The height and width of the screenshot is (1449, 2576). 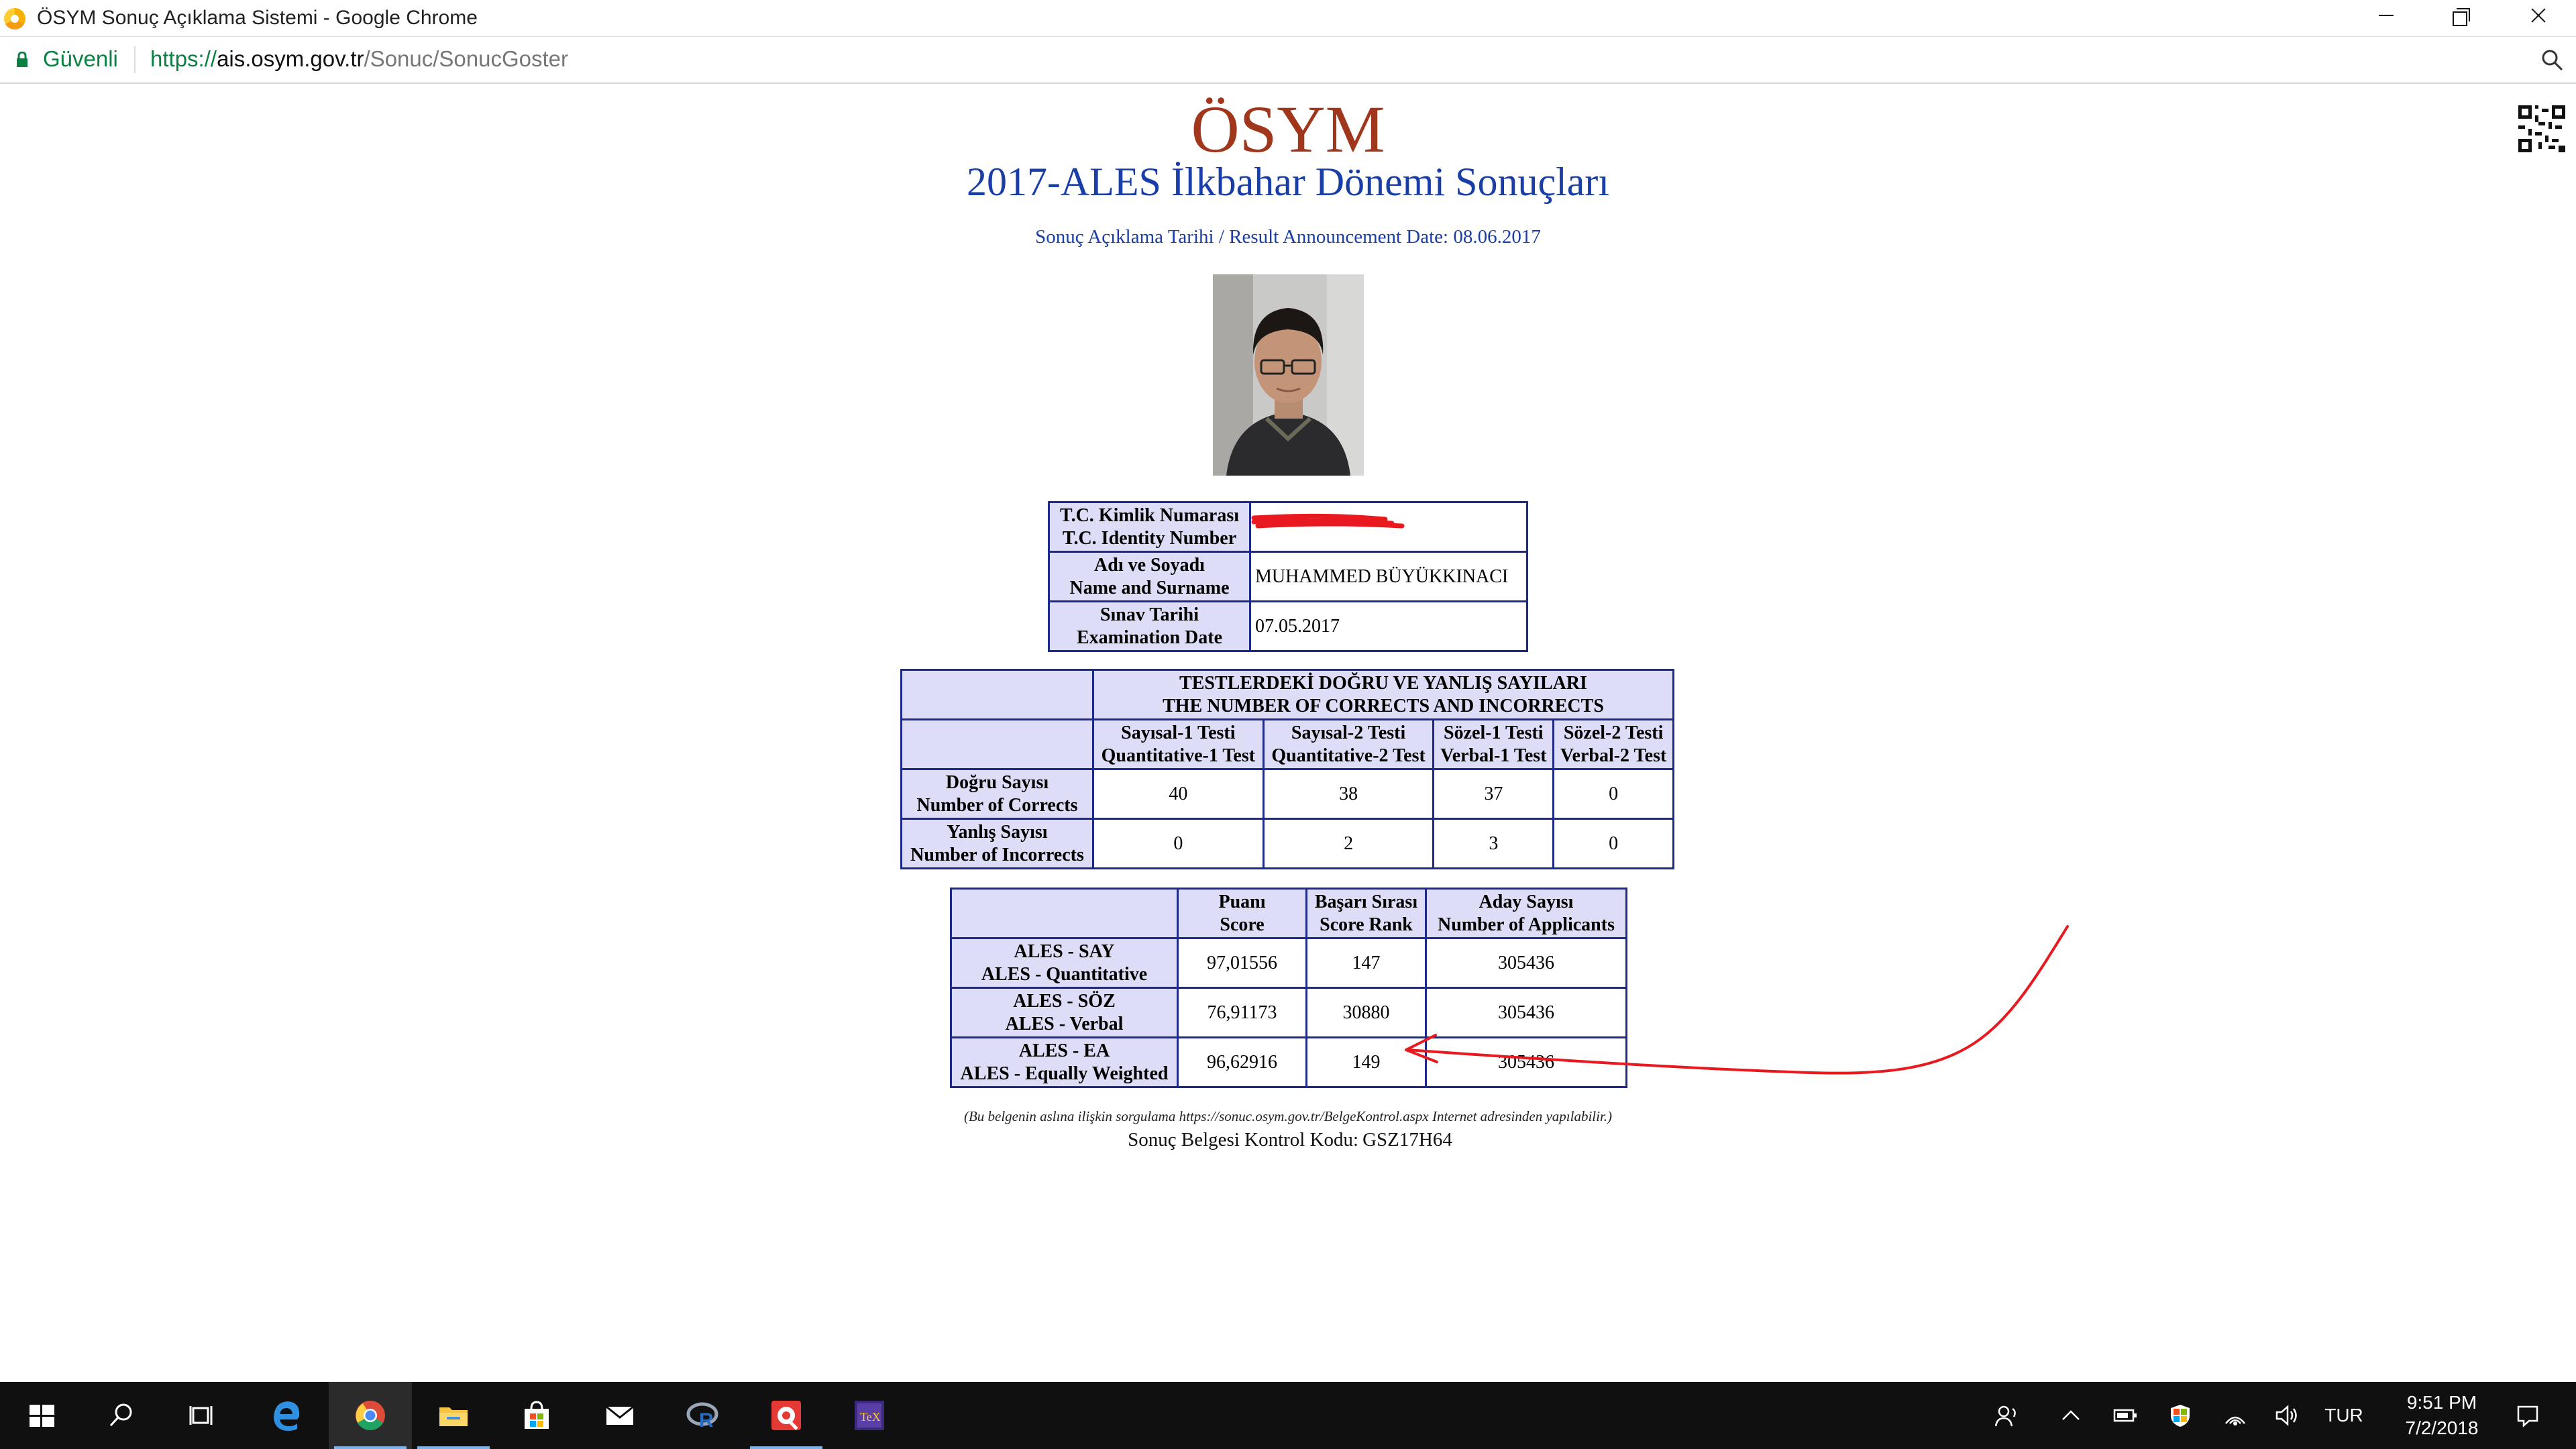 I want to click on clock: 9:51 PM 7/2/2018, so click(x=2441, y=1415).